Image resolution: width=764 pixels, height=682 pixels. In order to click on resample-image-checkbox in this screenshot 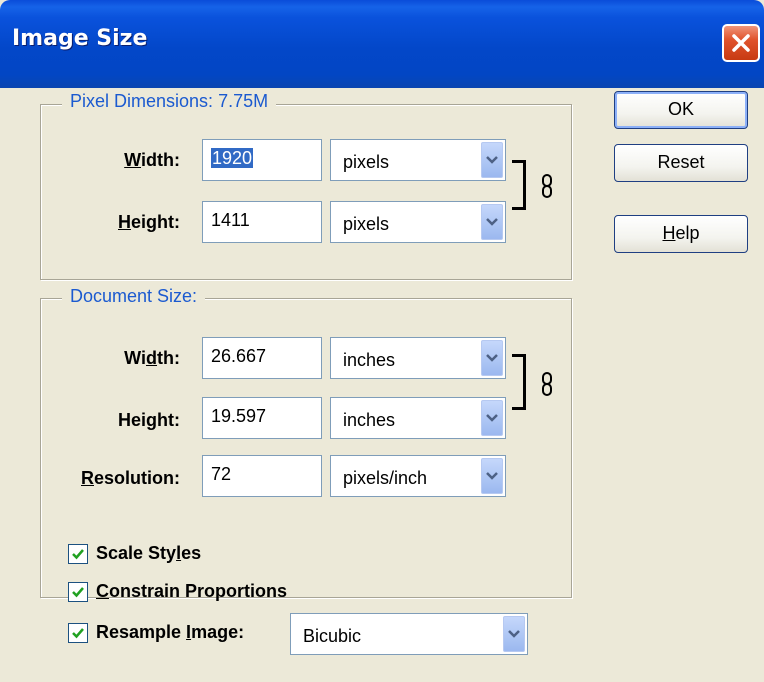, I will do `click(78, 633)`.